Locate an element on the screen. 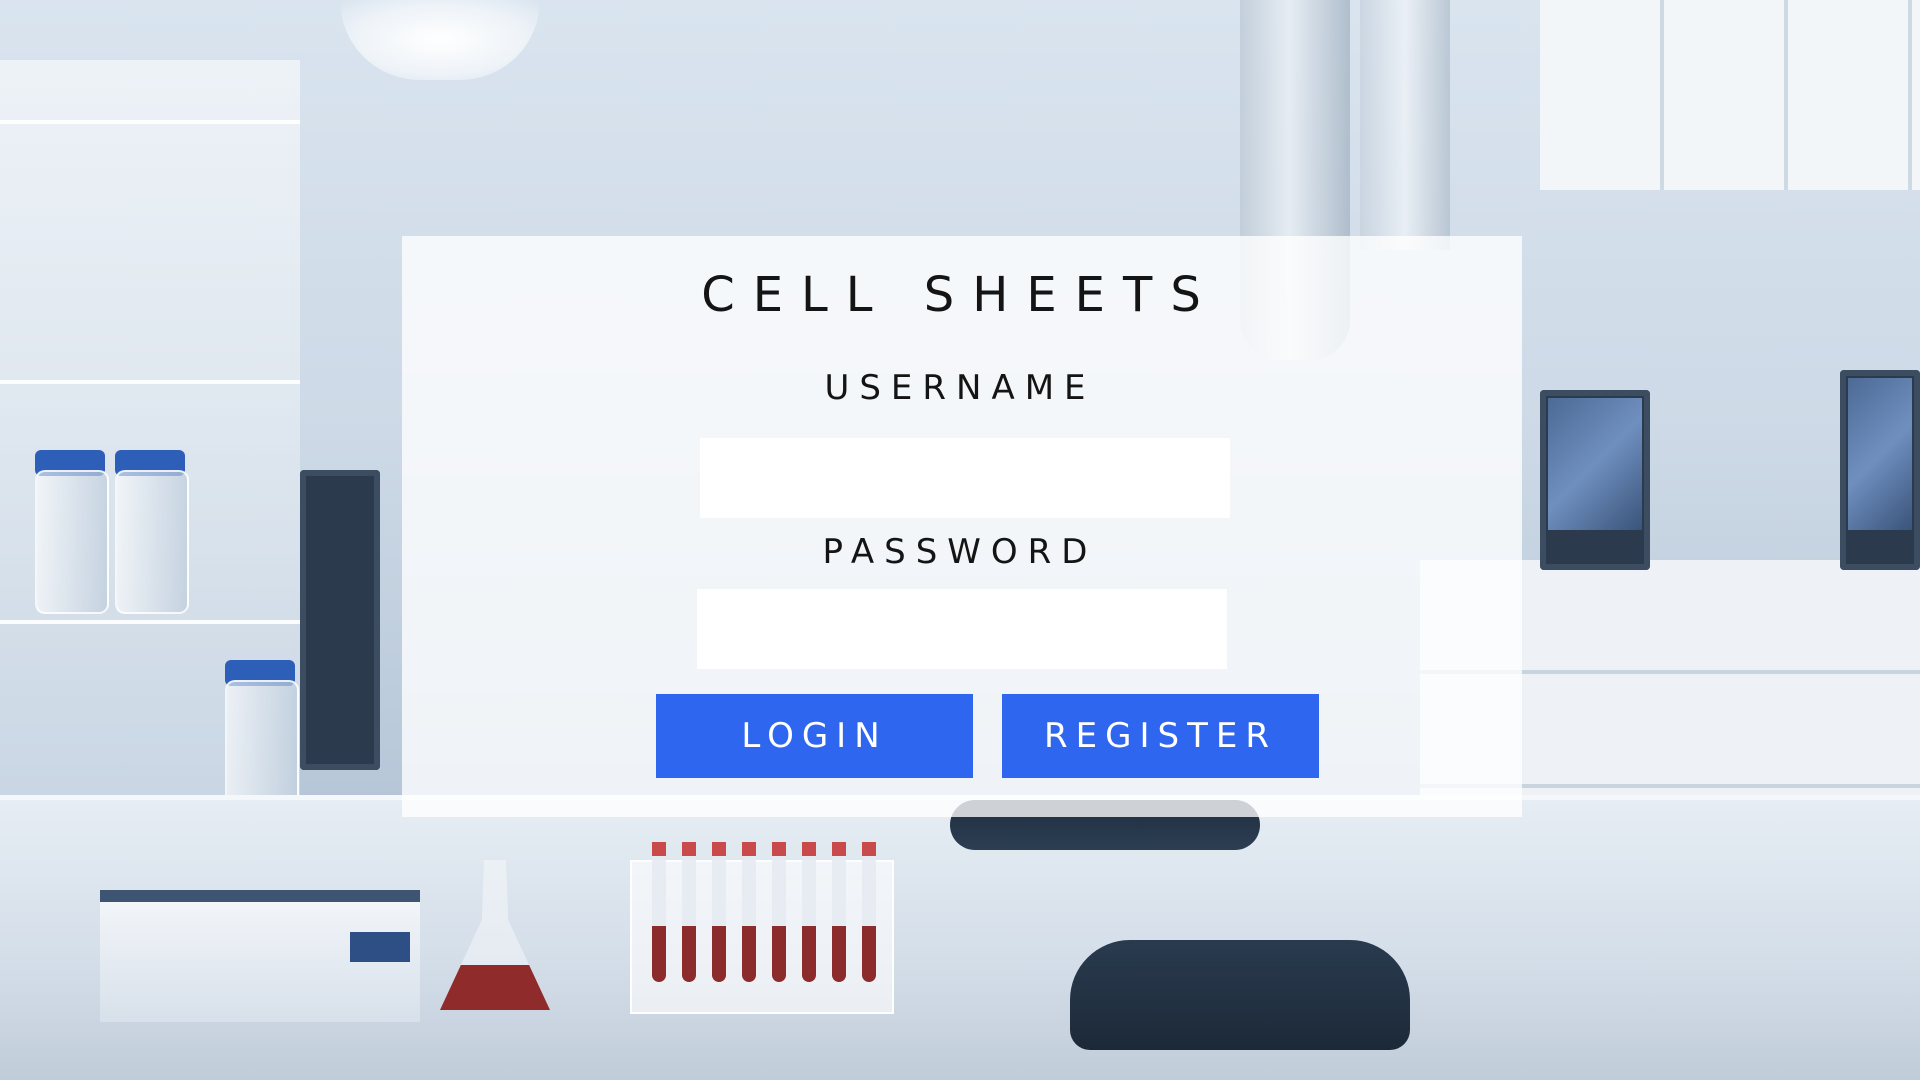  login-button: LOGIN is located at coordinates (814, 736).